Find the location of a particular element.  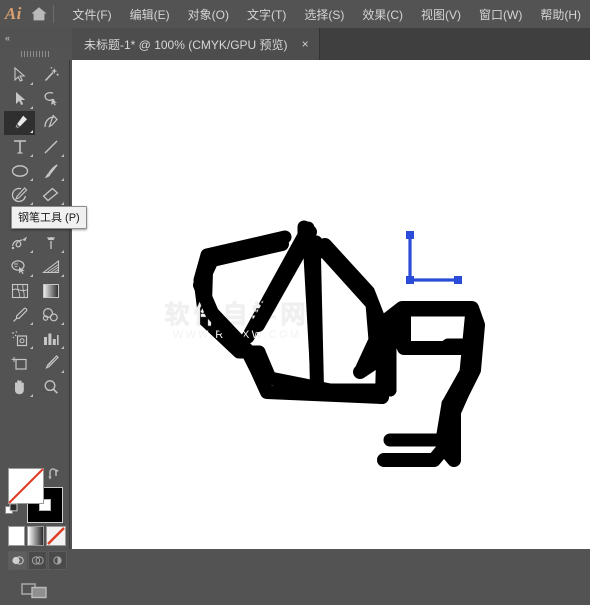

width-tool is located at coordinates (19, 243).